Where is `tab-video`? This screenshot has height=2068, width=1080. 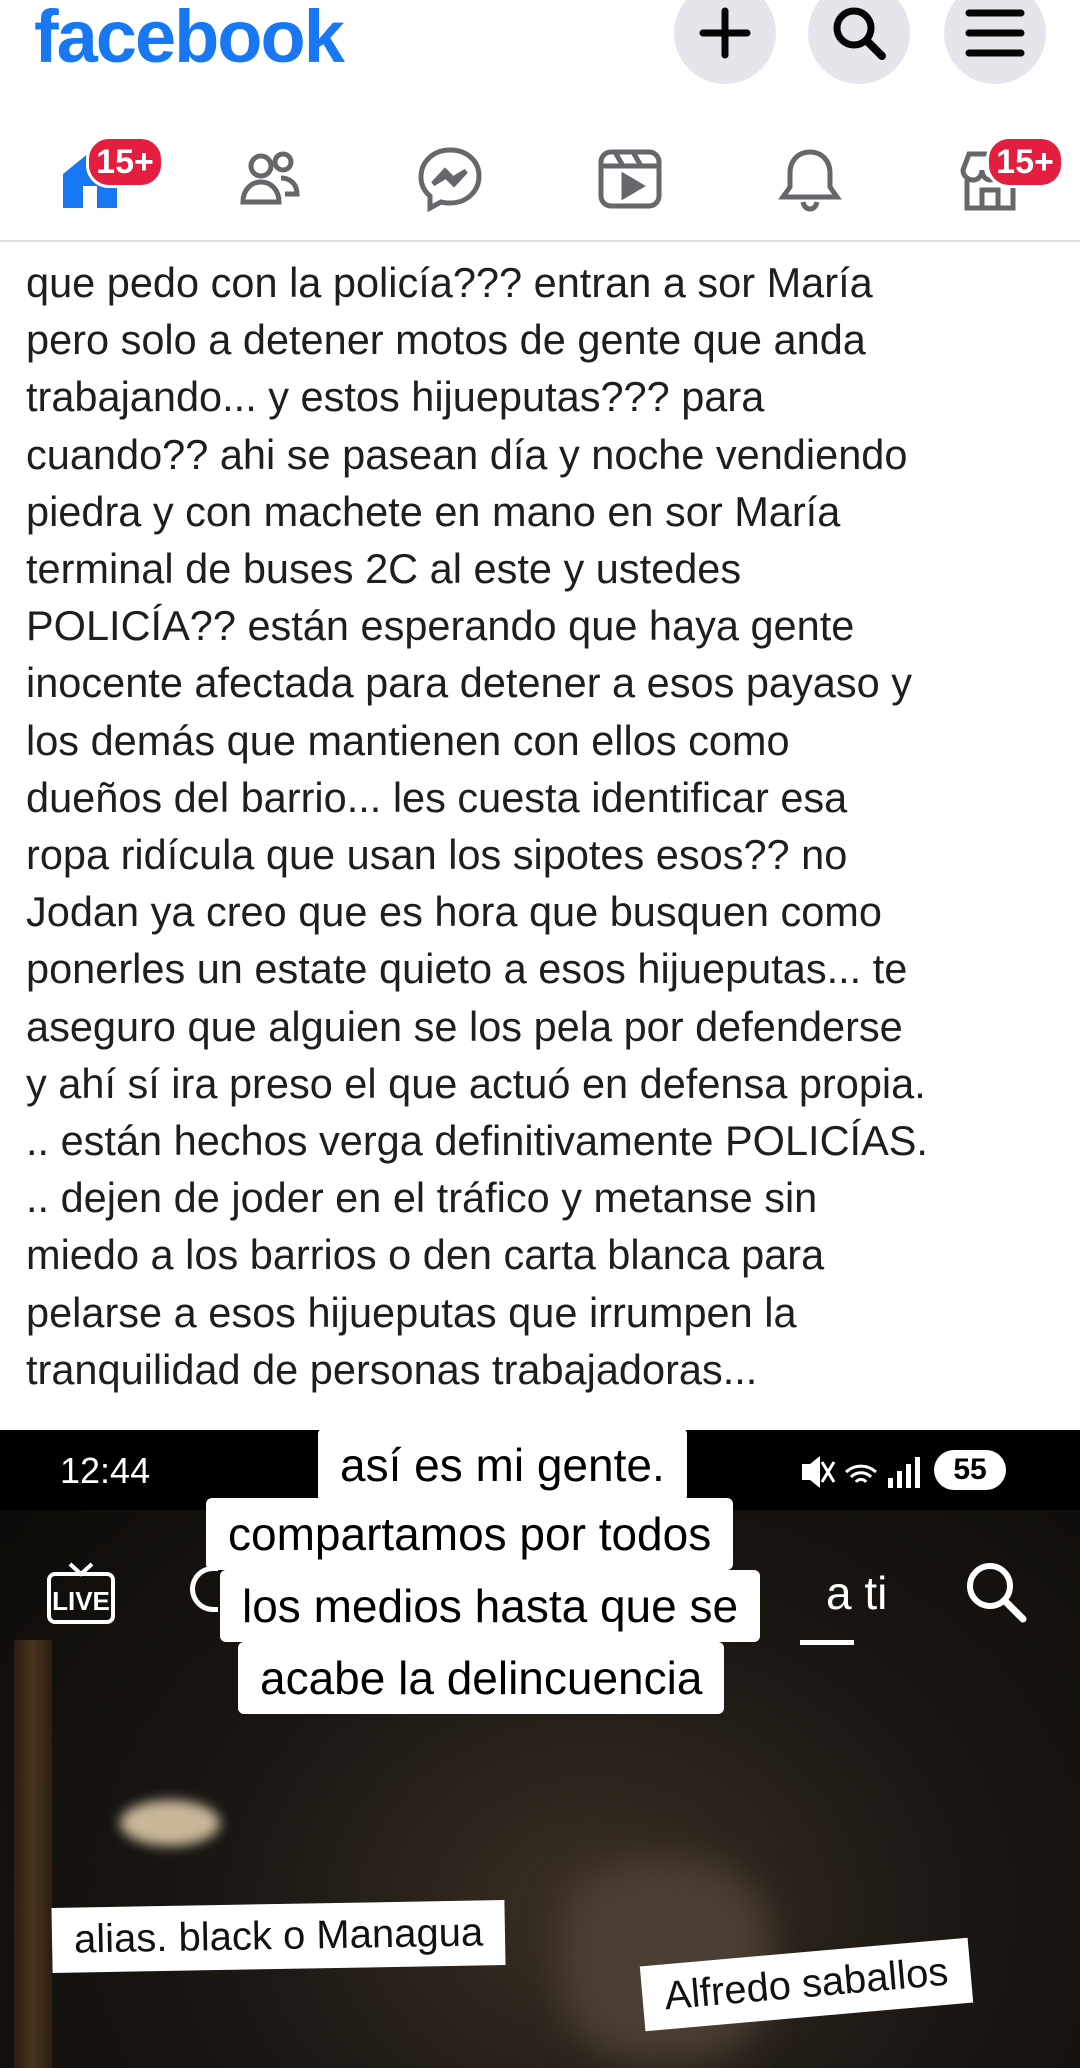
tab-video is located at coordinates (630, 179).